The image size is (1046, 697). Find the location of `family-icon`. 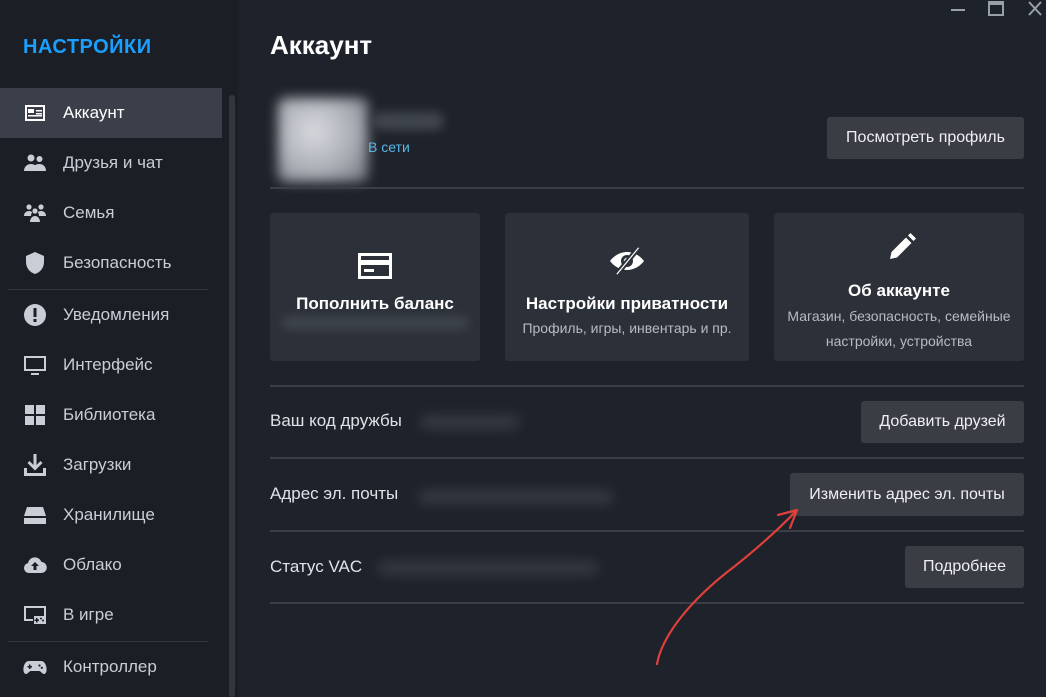

family-icon is located at coordinates (35, 213).